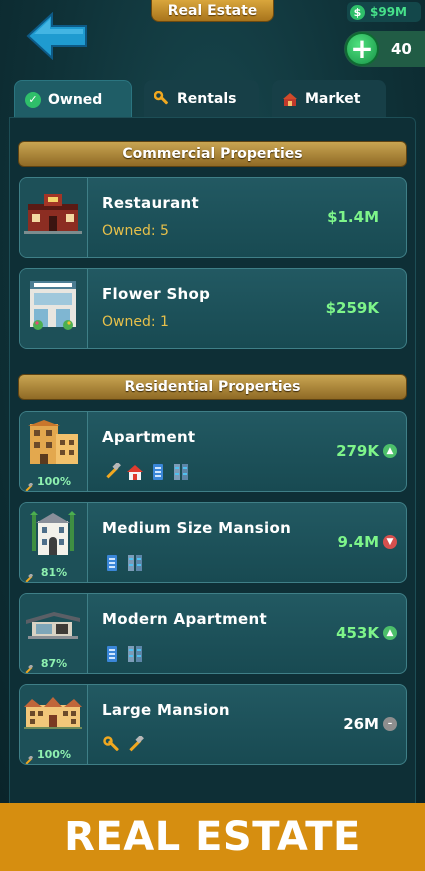 This screenshot has height=871, width=425. I want to click on property-value: 453K ▲, so click(366, 633).